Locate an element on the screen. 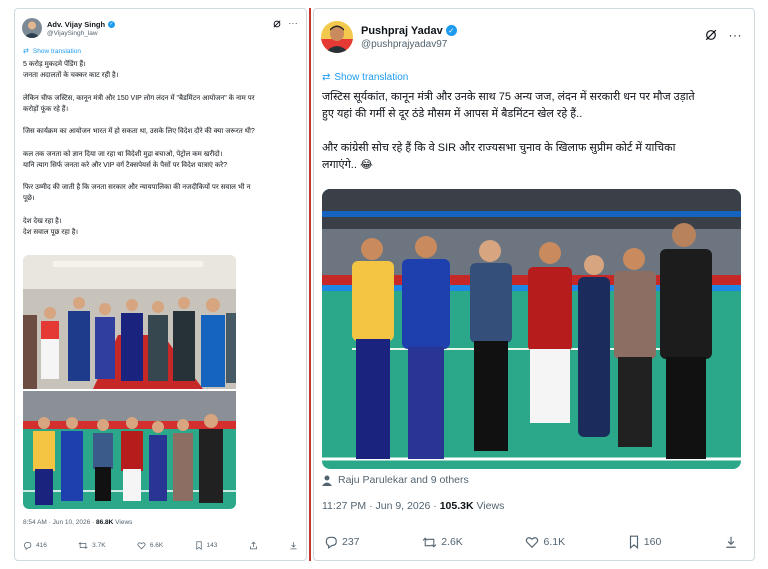 The height and width of the screenshot is (569, 768). right-show-translation: ⇄ Show translation is located at coordinates (365, 77).